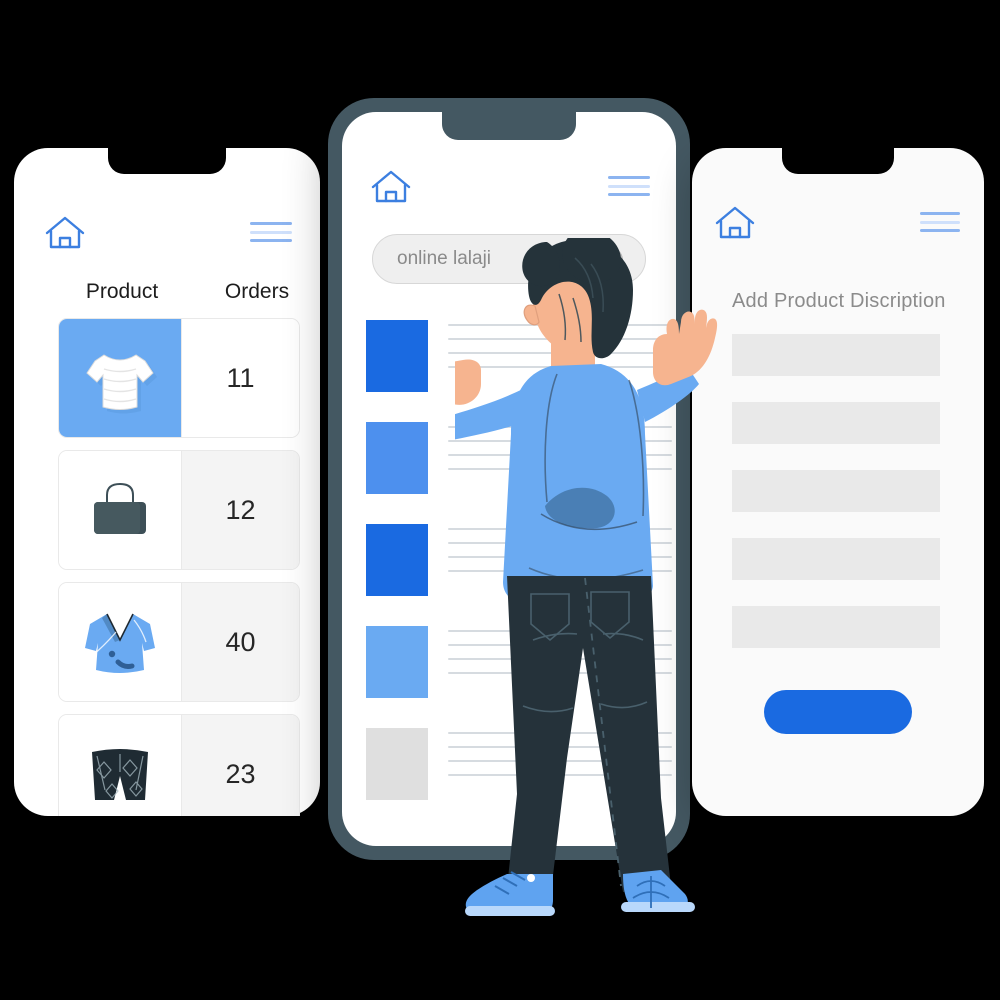 The image size is (1000, 1000). Describe the element at coordinates (580, 893) in the screenshot. I see `person-shoes` at that location.